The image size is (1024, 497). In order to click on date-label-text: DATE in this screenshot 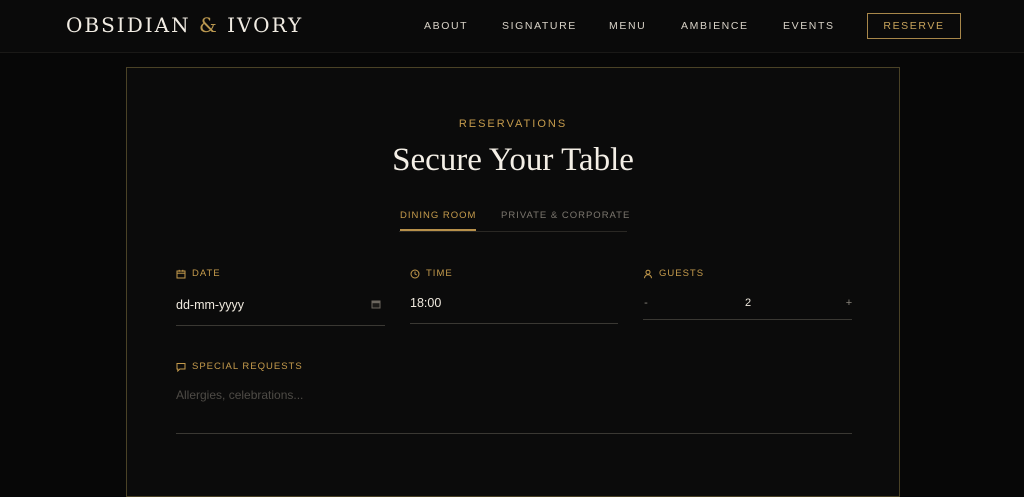, I will do `click(206, 273)`.